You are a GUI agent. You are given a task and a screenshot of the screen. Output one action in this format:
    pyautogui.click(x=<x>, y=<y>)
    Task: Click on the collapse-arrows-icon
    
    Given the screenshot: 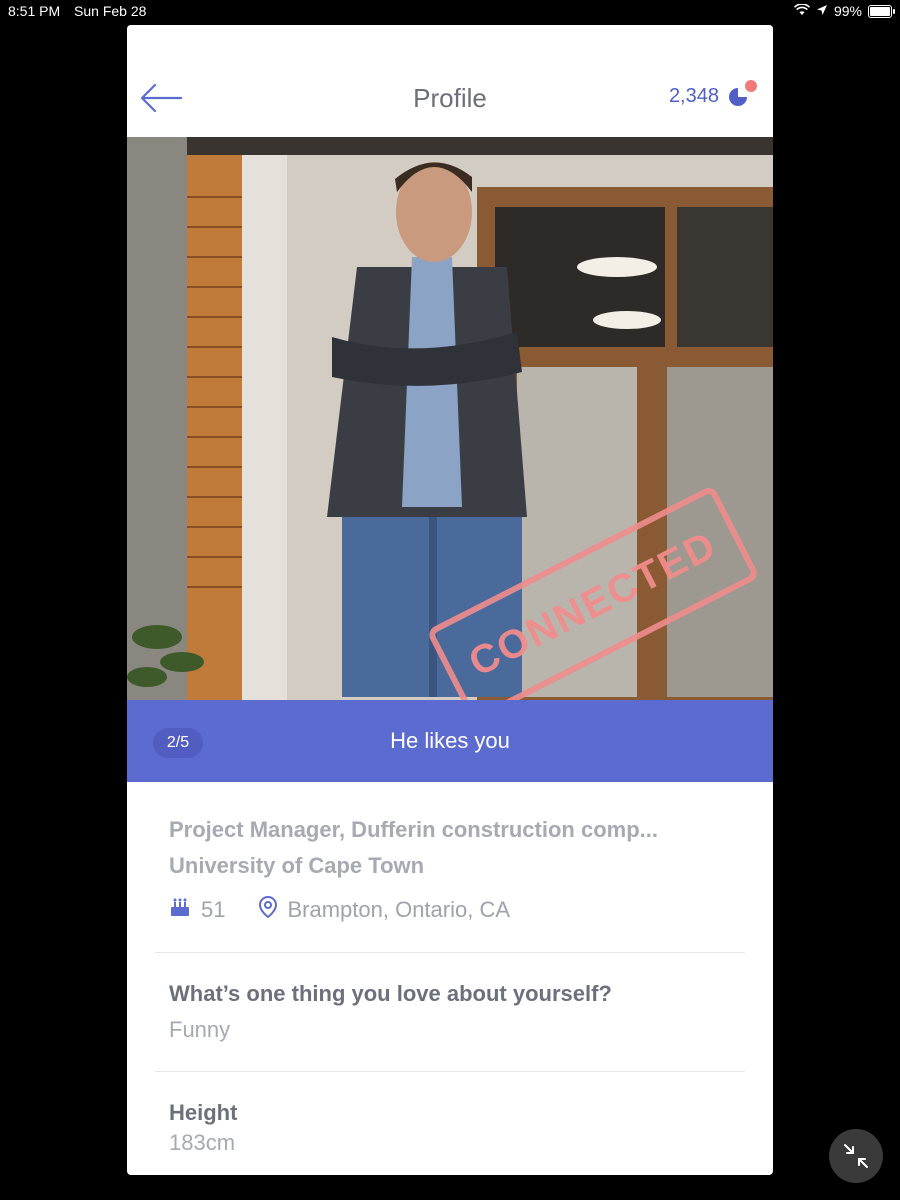 What is the action you would take?
    pyautogui.click(x=856, y=1156)
    